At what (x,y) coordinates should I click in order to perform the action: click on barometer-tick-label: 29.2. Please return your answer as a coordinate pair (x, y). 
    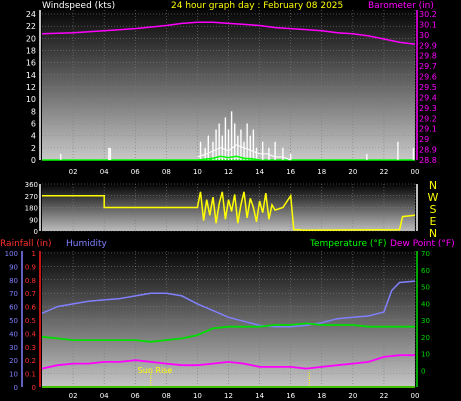
    Looking at the image, I should click on (428, 118).